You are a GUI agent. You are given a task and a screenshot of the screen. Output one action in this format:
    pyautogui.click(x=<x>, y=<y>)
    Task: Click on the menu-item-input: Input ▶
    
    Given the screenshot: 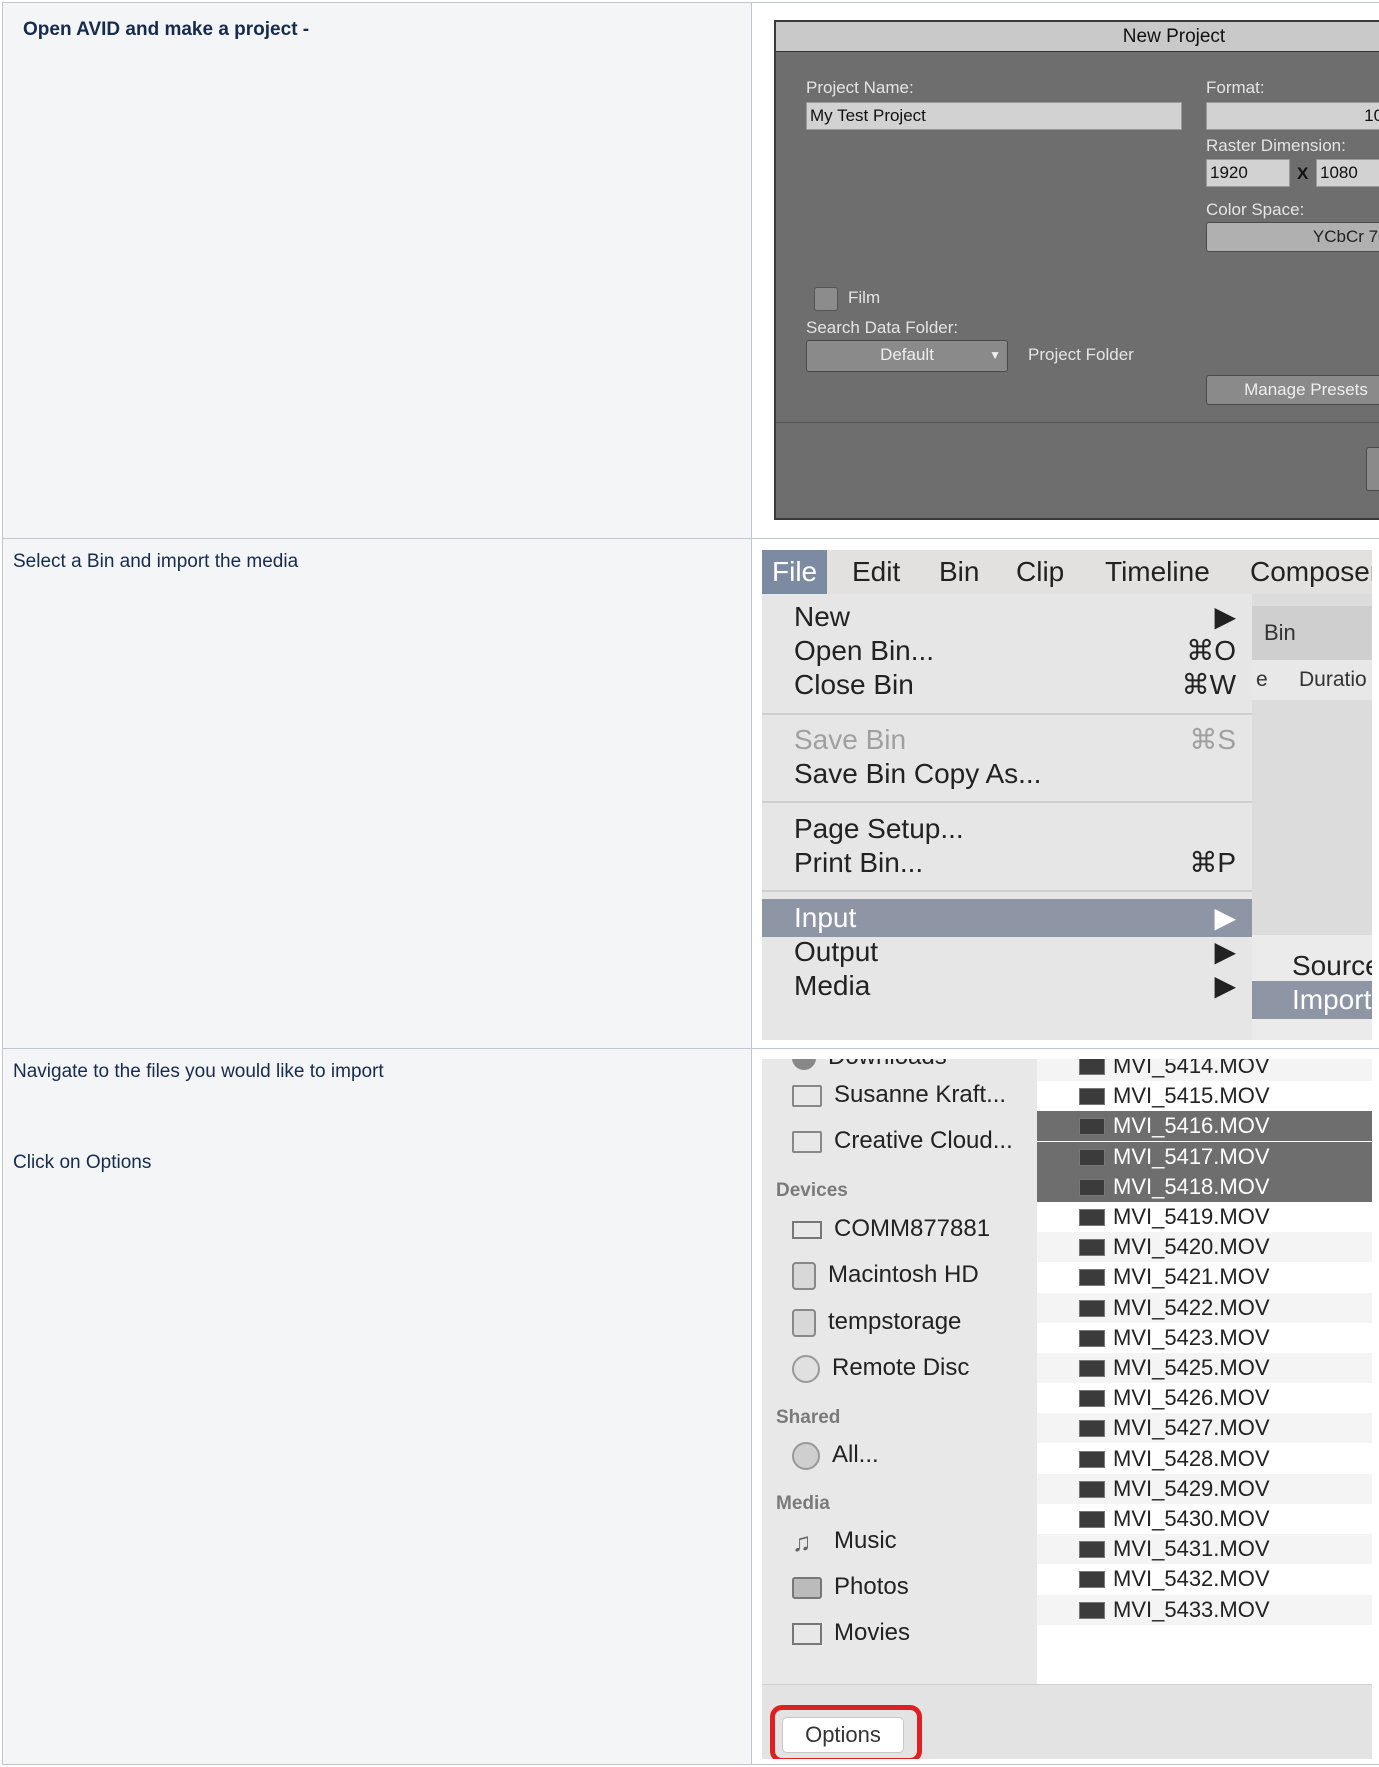 What is the action you would take?
    pyautogui.click(x=1007, y=918)
    